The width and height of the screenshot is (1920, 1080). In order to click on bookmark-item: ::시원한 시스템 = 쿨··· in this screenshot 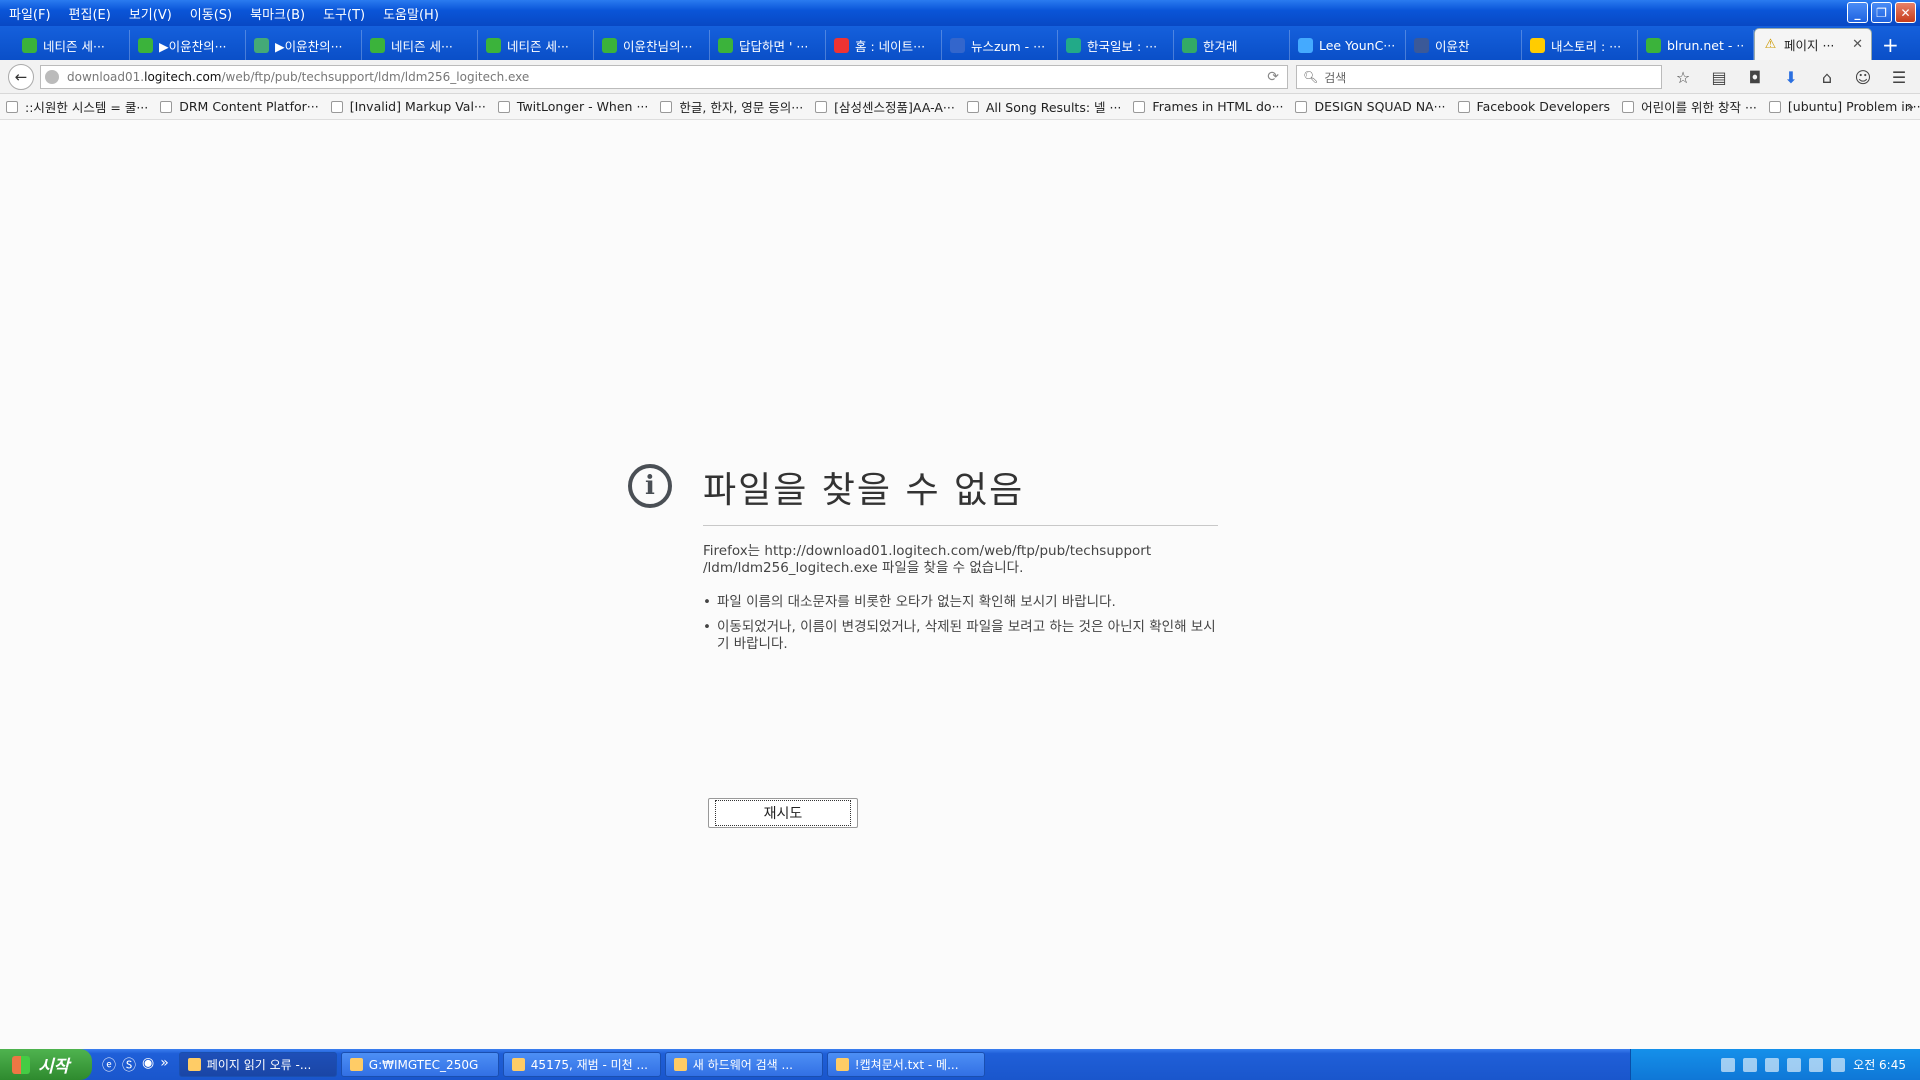, I will do `click(77, 106)`.